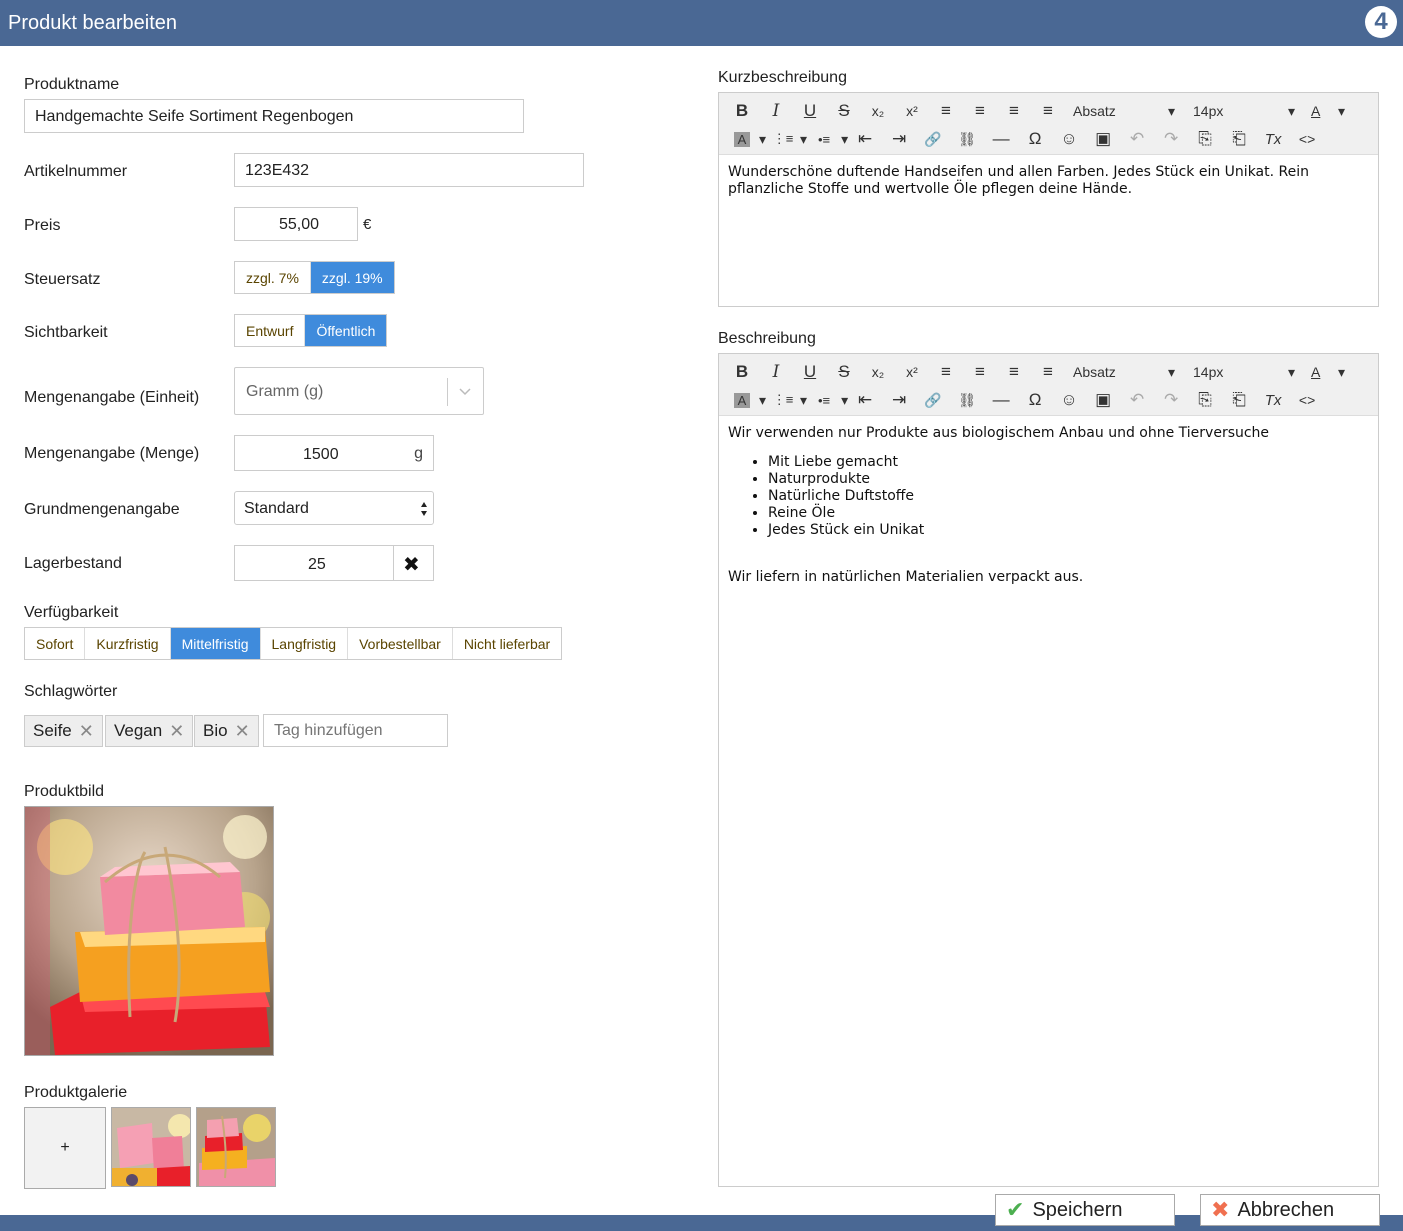 Image resolution: width=1403 pixels, height=1231 pixels. What do you see at coordinates (424, 509) in the screenshot?
I see `select-arrows-icon` at bounding box center [424, 509].